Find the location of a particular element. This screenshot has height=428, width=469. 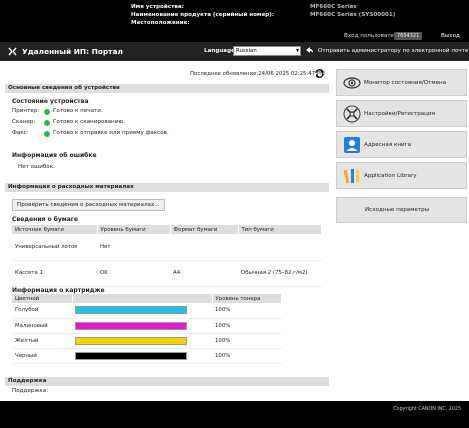

paper-level-cell: OK is located at coordinates (133, 273).